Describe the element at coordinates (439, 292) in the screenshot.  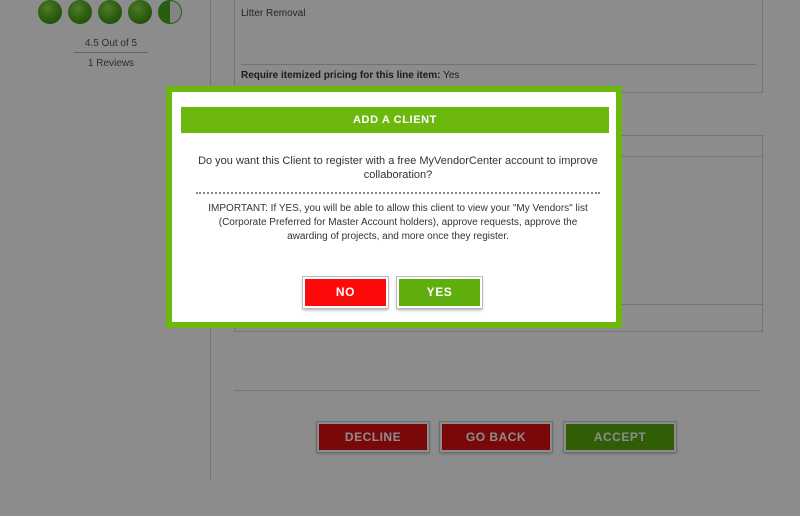
I see `yes-button: YES` at that location.